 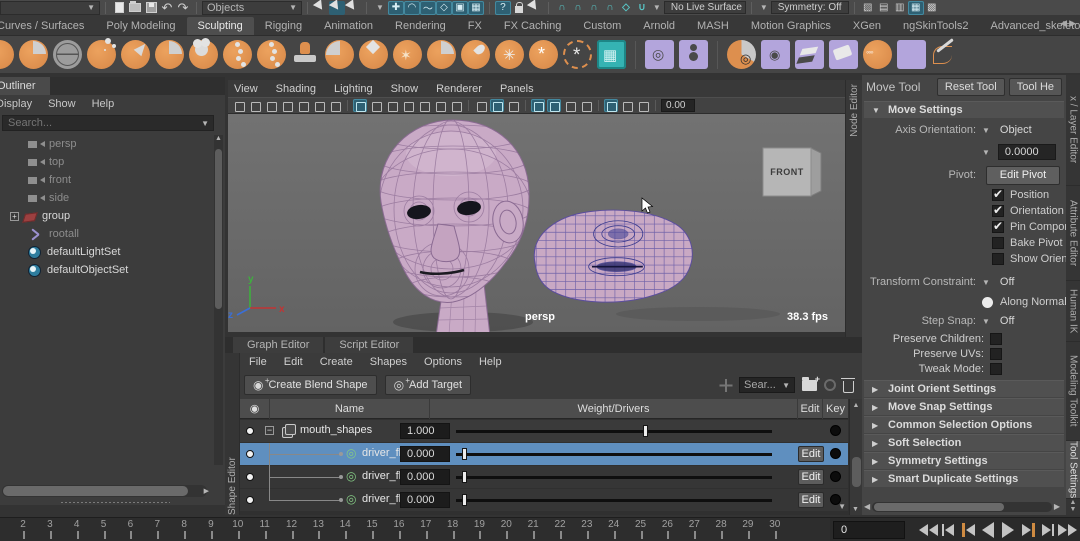 I want to click on shelf-tab-mash: MASH, so click(x=713, y=26).